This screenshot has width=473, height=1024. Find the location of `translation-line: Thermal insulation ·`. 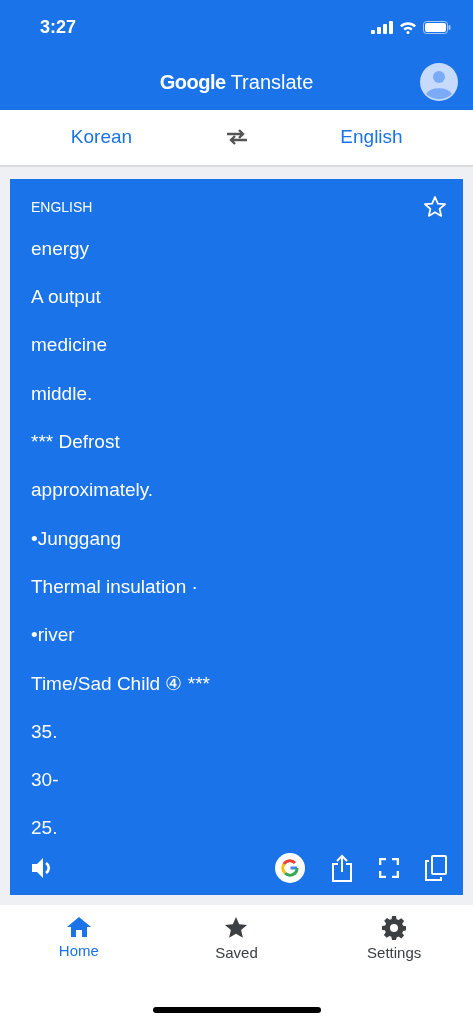

translation-line: Thermal insulation · is located at coordinates (115, 586).